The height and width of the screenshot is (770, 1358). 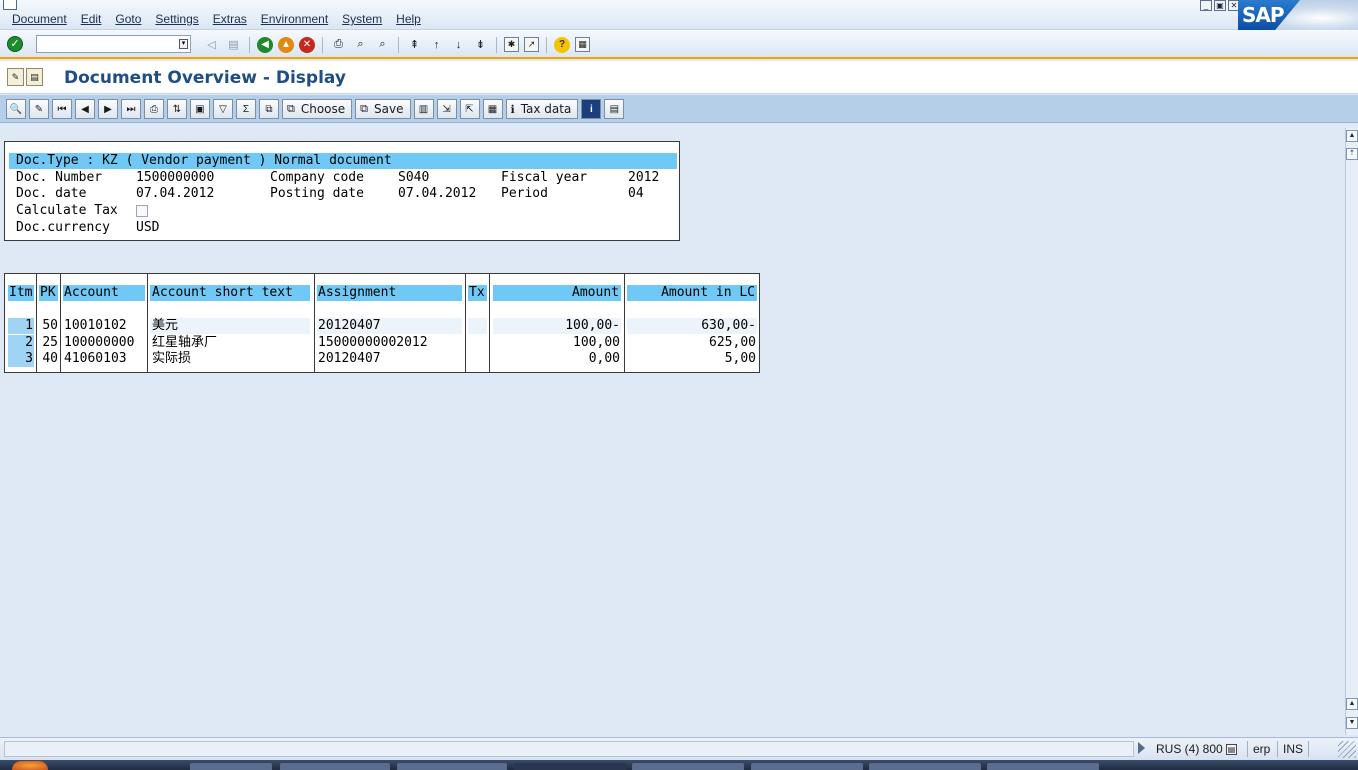 What do you see at coordinates (85, 109) in the screenshot?
I see `previous-item-icon: ◀` at bounding box center [85, 109].